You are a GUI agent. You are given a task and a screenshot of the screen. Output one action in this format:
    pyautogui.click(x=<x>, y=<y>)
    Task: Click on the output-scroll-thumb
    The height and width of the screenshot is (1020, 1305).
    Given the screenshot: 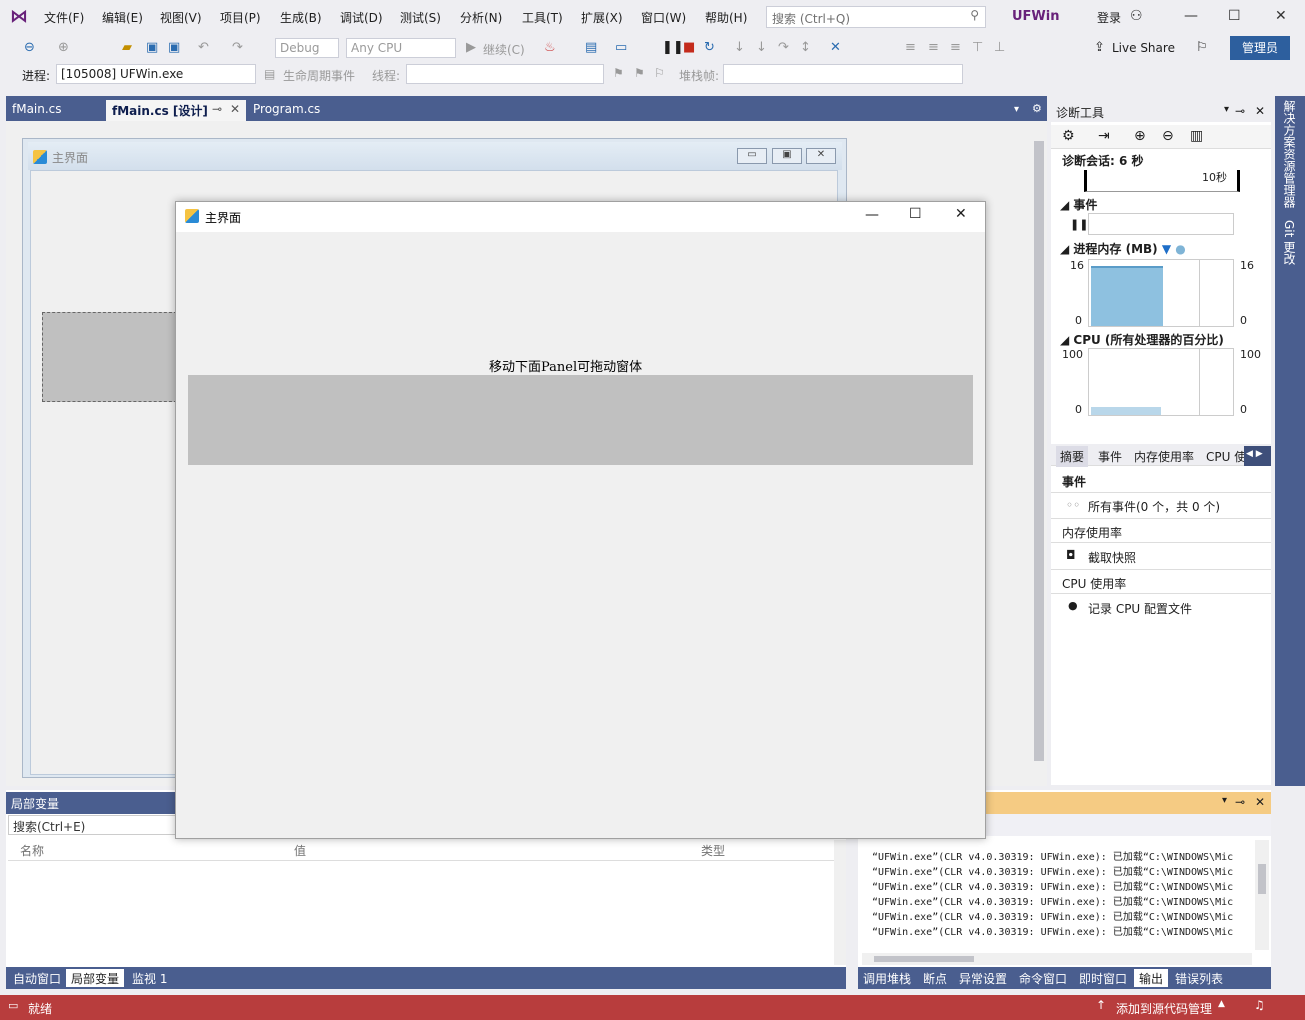 What is the action you would take?
    pyautogui.click(x=1262, y=879)
    